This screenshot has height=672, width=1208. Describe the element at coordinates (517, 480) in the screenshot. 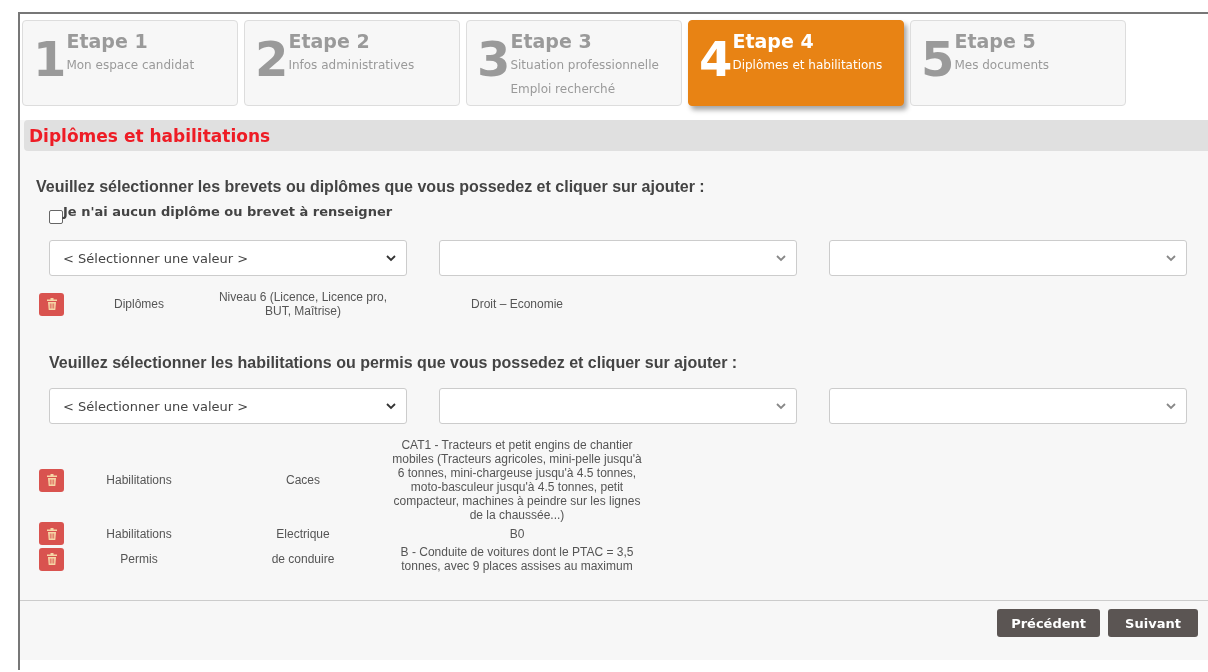

I see `item-detail: CAT1 - Tracteurs et petit engins de chantier mobiles (Tracteurs agricoles, mini-pelle jusqu'à 6 tonnes, mini-chargeuse jusqu'à 4.5 tonnes, moto-basculeur jusqu'à 4.5 tonnes, petit compacteur, machines à peindre sur les lignes de la chaussée...)` at that location.